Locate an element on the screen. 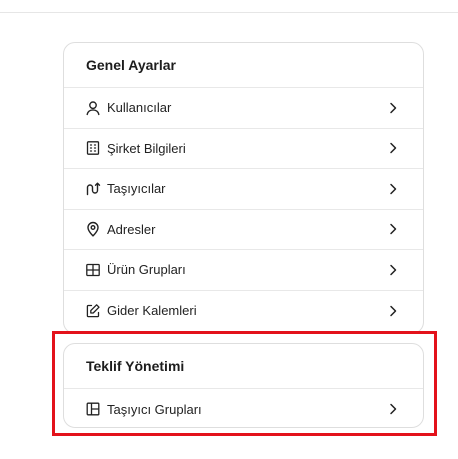  menu-item-carrier-groups: Taşıyıcı Grupları is located at coordinates (243, 408).